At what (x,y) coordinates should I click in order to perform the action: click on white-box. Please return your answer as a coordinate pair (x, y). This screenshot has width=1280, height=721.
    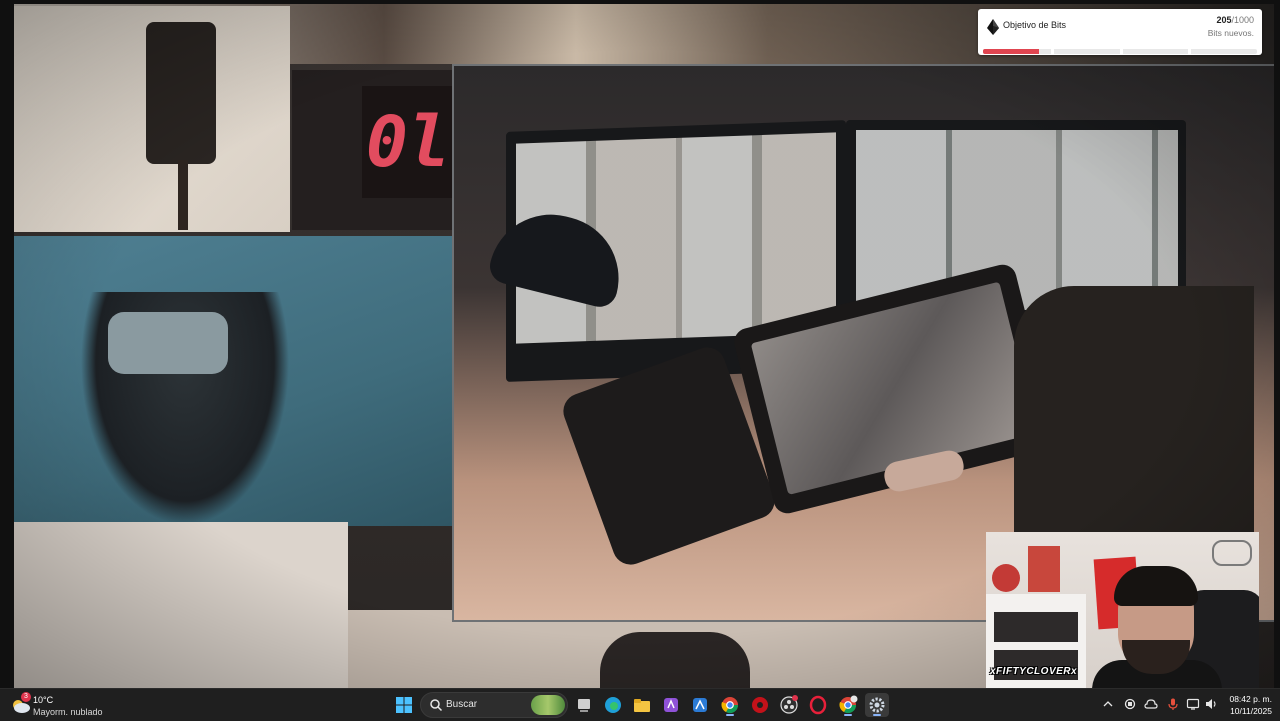
    Looking at the image, I should click on (181, 605).